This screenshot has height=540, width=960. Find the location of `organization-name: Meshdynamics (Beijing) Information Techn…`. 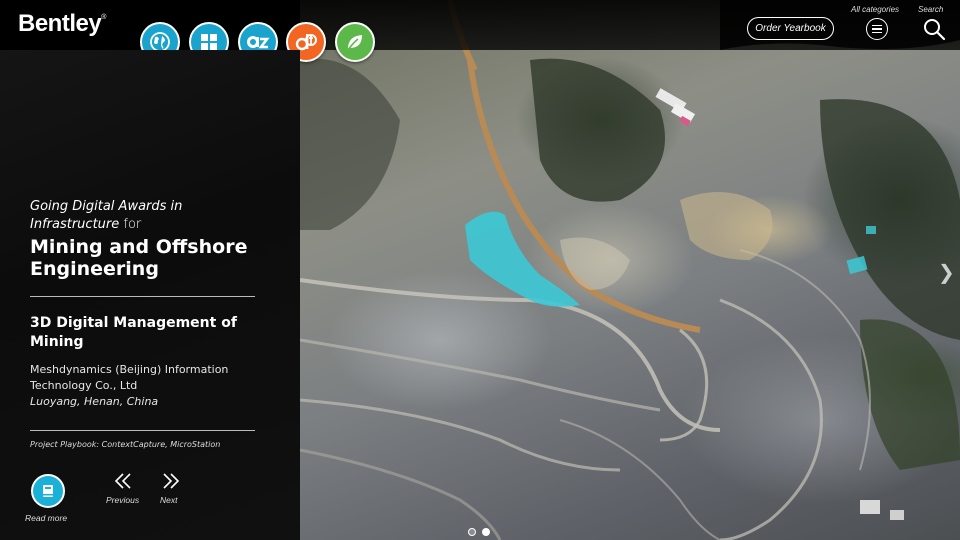

organization-name: Meshdynamics (Beijing) Information Techn… is located at coordinates (129, 377).